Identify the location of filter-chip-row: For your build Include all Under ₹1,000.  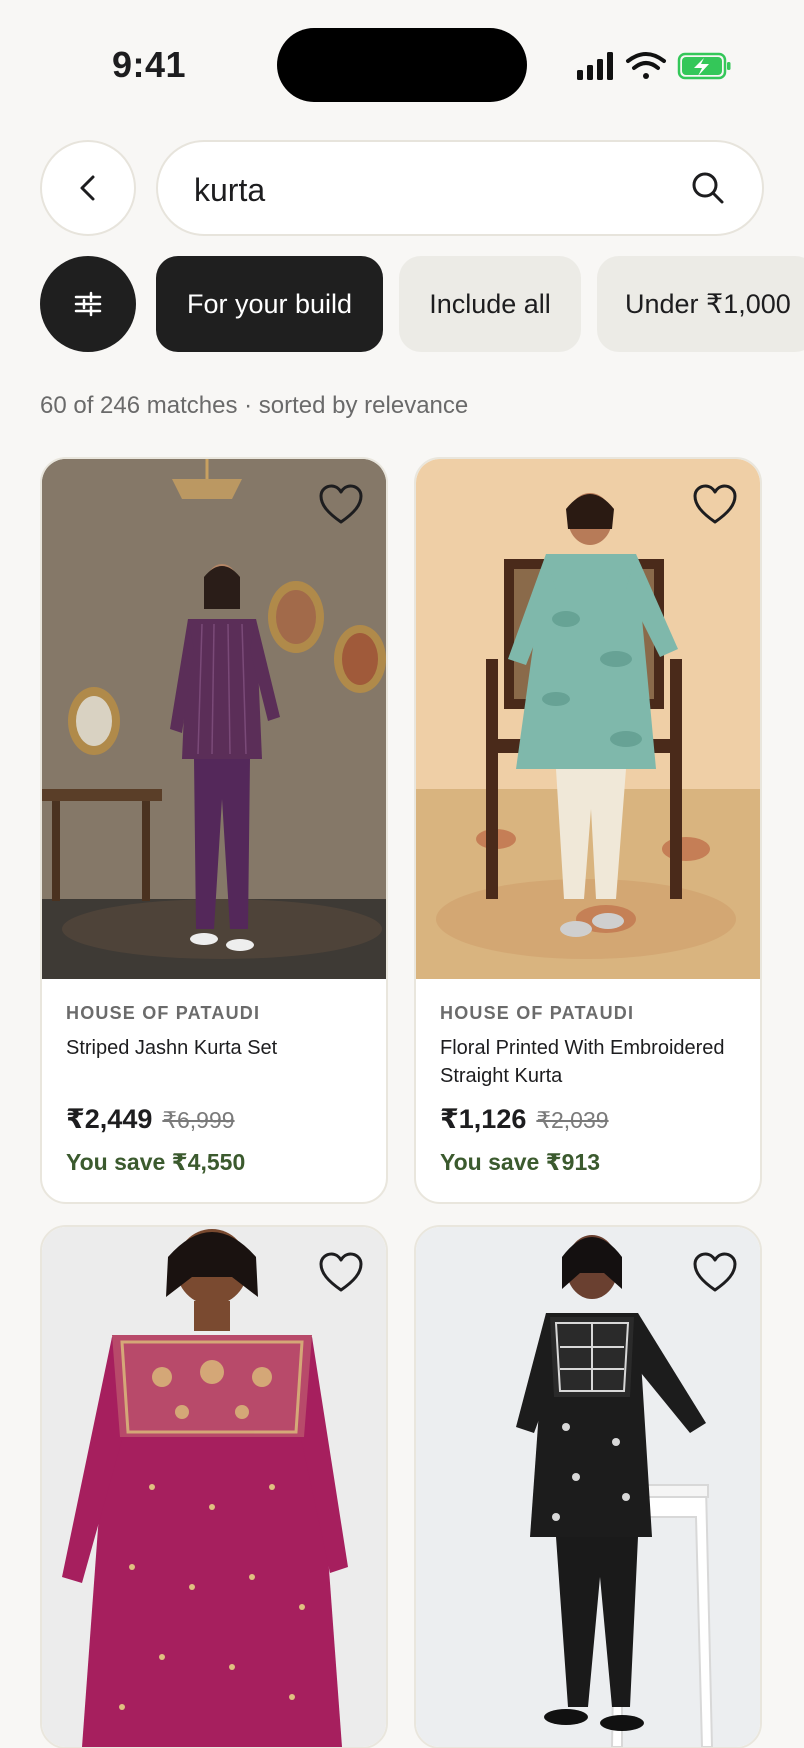
(402, 304).